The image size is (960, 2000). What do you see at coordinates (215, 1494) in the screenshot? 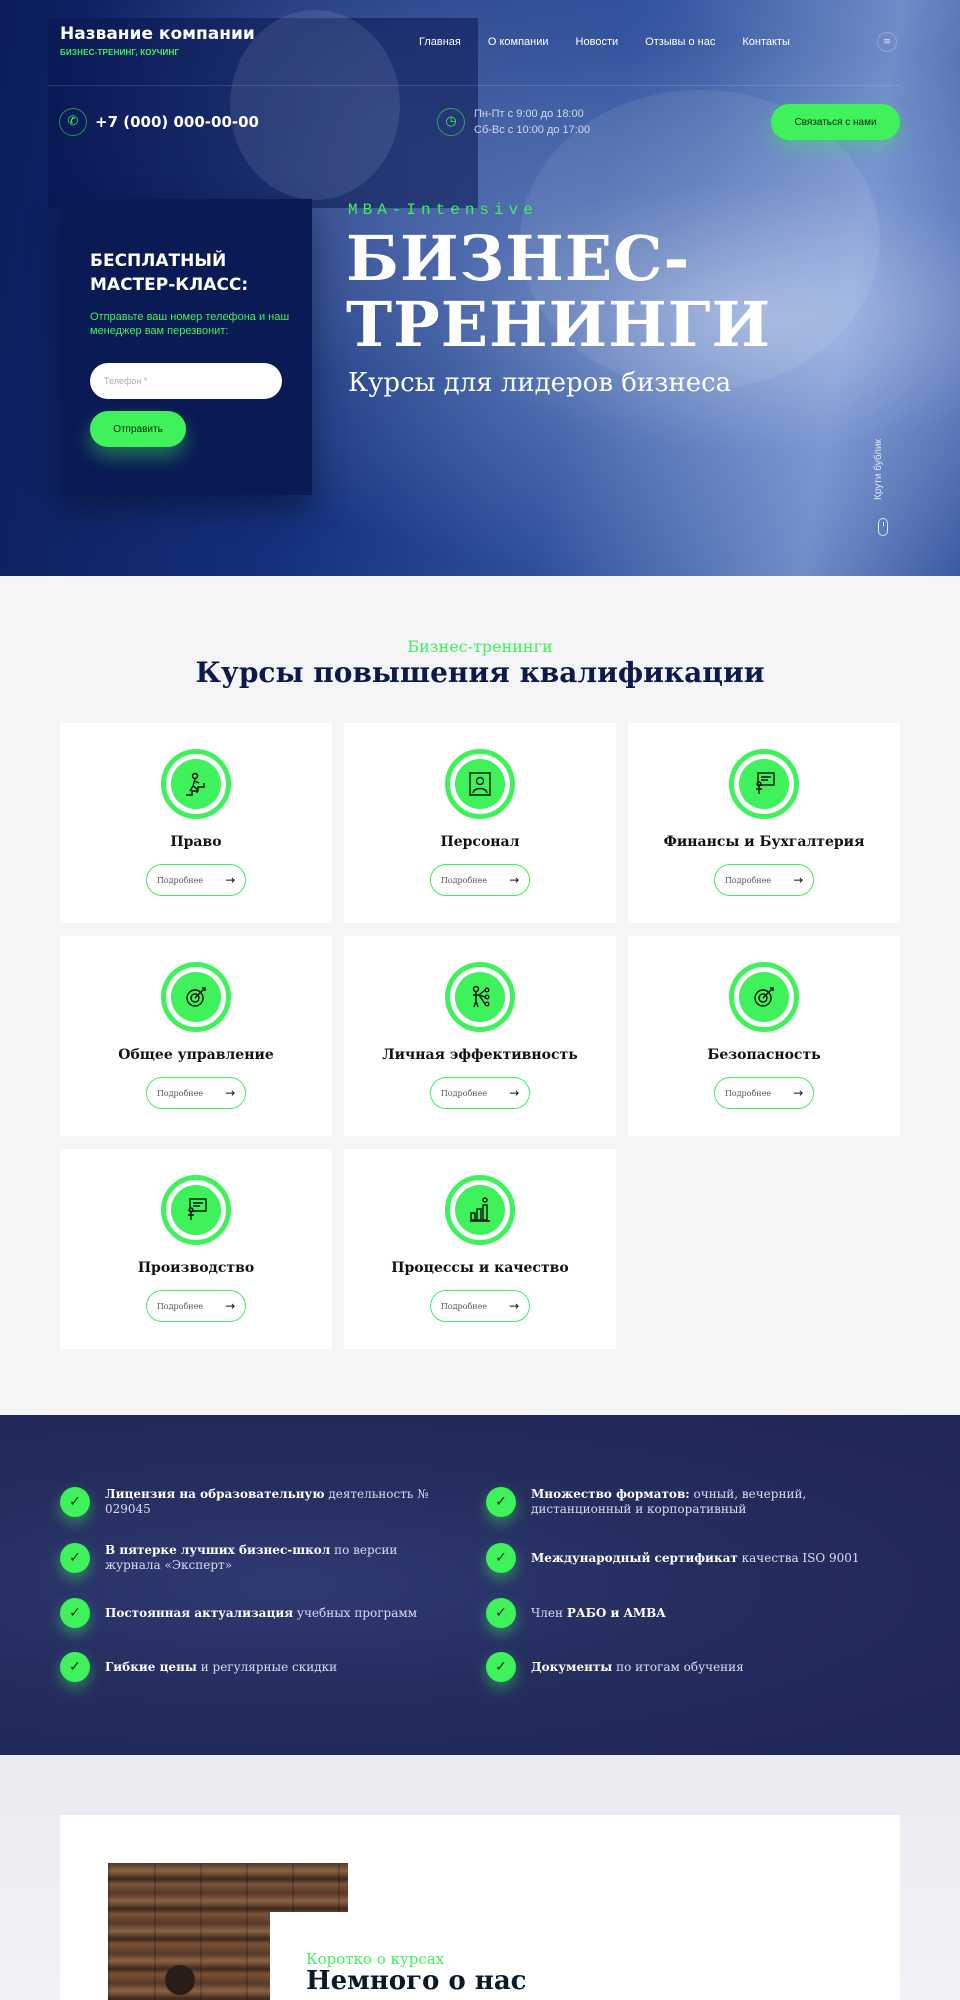
I see `feature-bold: Лицензия на образовательную` at bounding box center [215, 1494].